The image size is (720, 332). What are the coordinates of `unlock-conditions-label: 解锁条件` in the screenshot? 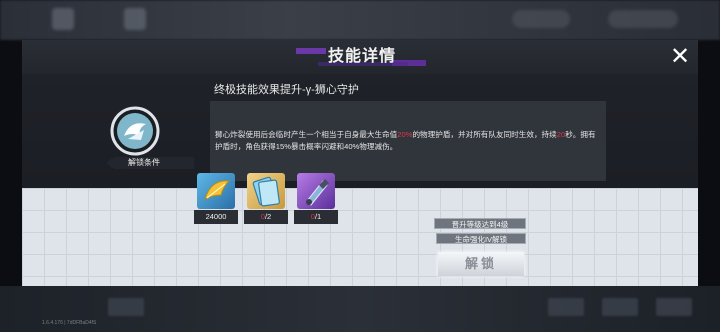 It's located at (154, 163).